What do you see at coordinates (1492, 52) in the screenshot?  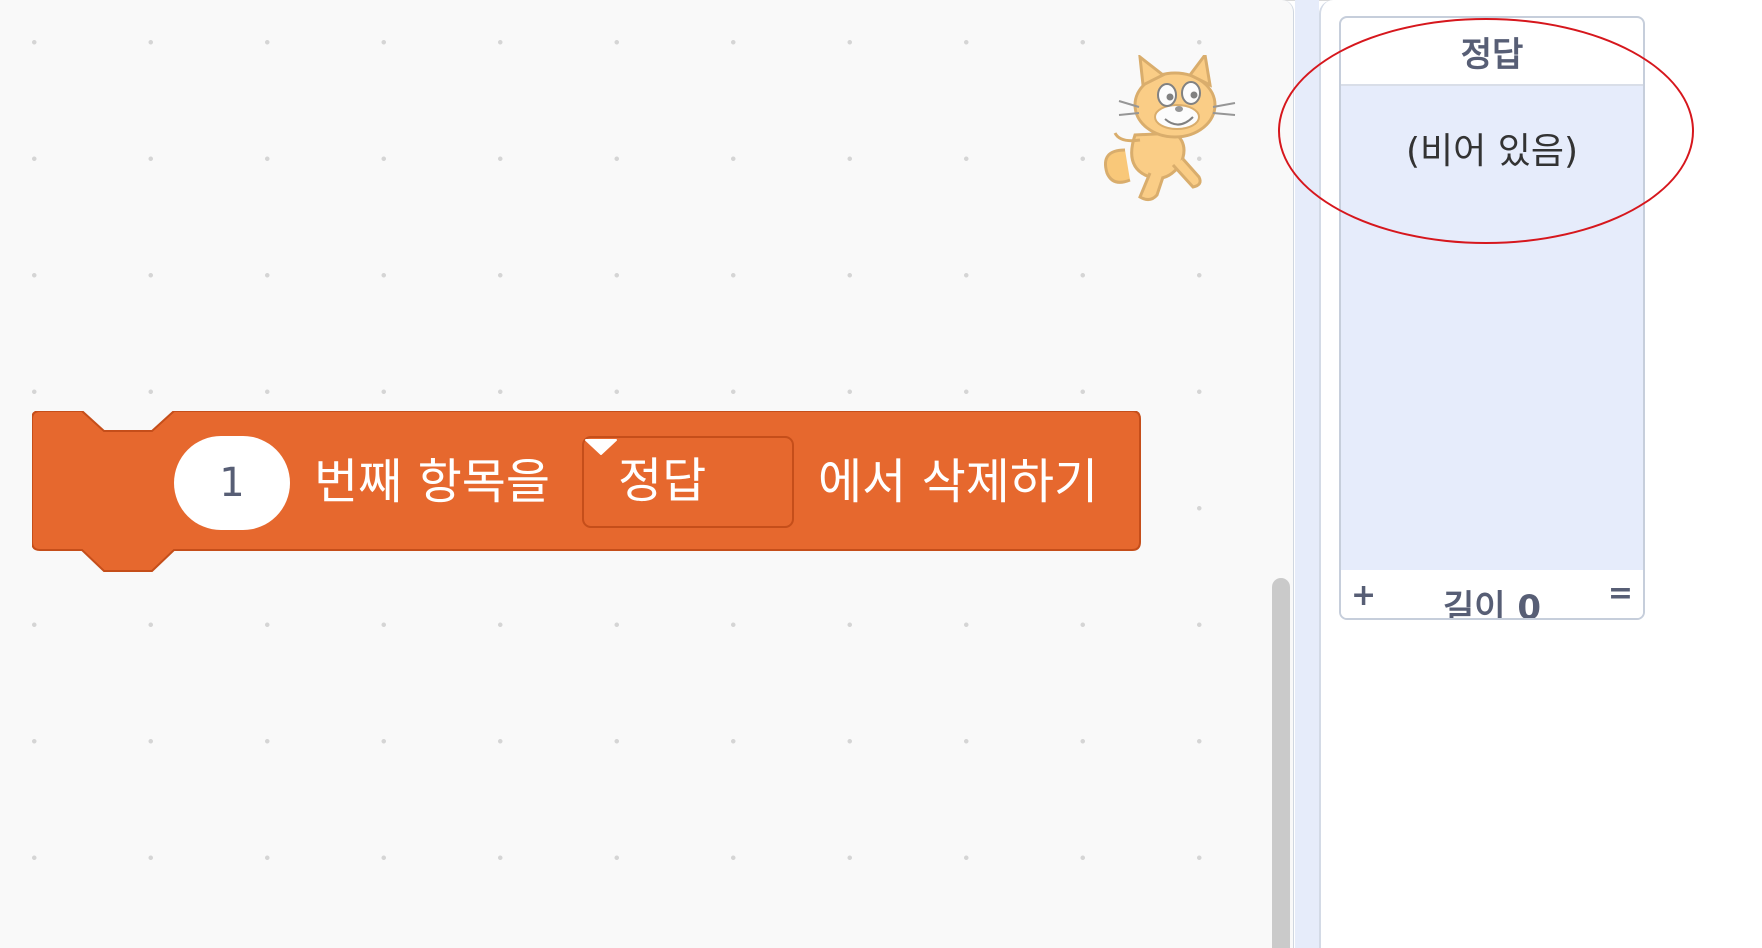 I see `list-monitor-title: 정답` at bounding box center [1492, 52].